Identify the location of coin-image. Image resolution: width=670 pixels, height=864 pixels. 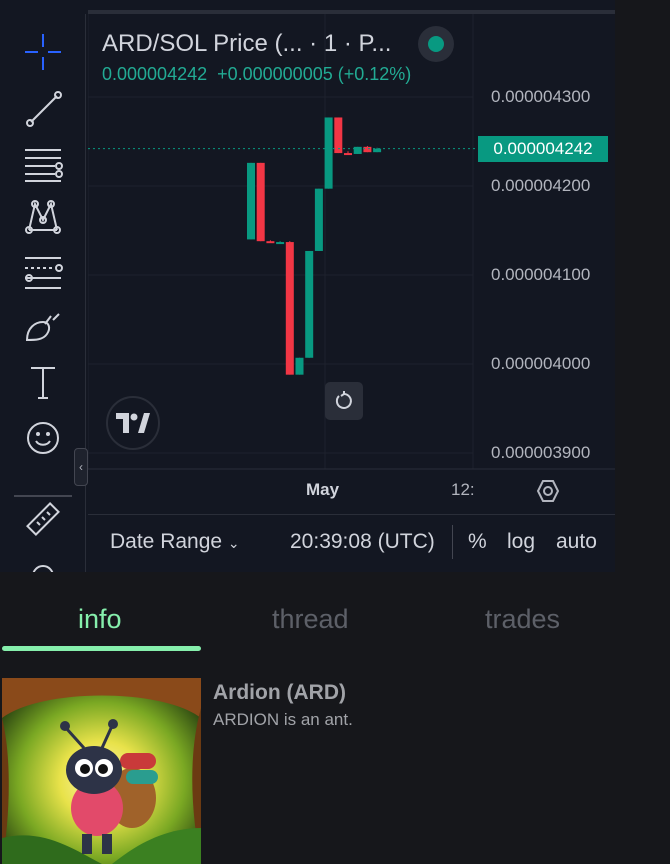
(101, 771).